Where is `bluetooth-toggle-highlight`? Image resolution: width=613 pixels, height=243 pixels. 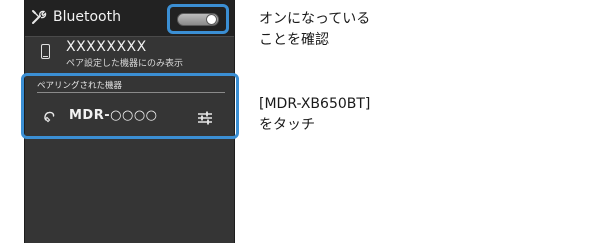
bluetooth-toggle-highlight is located at coordinates (198, 19).